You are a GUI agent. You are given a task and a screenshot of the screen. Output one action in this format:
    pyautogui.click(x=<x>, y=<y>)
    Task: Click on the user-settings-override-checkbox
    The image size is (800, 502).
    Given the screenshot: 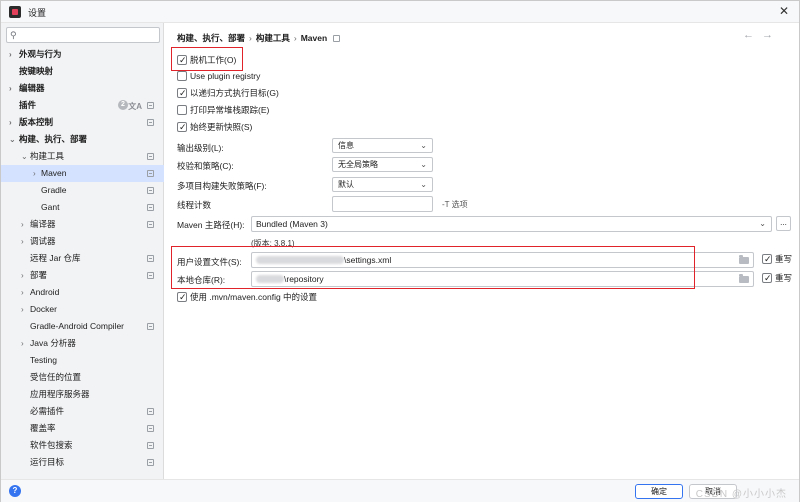 What is the action you would take?
    pyautogui.click(x=767, y=259)
    